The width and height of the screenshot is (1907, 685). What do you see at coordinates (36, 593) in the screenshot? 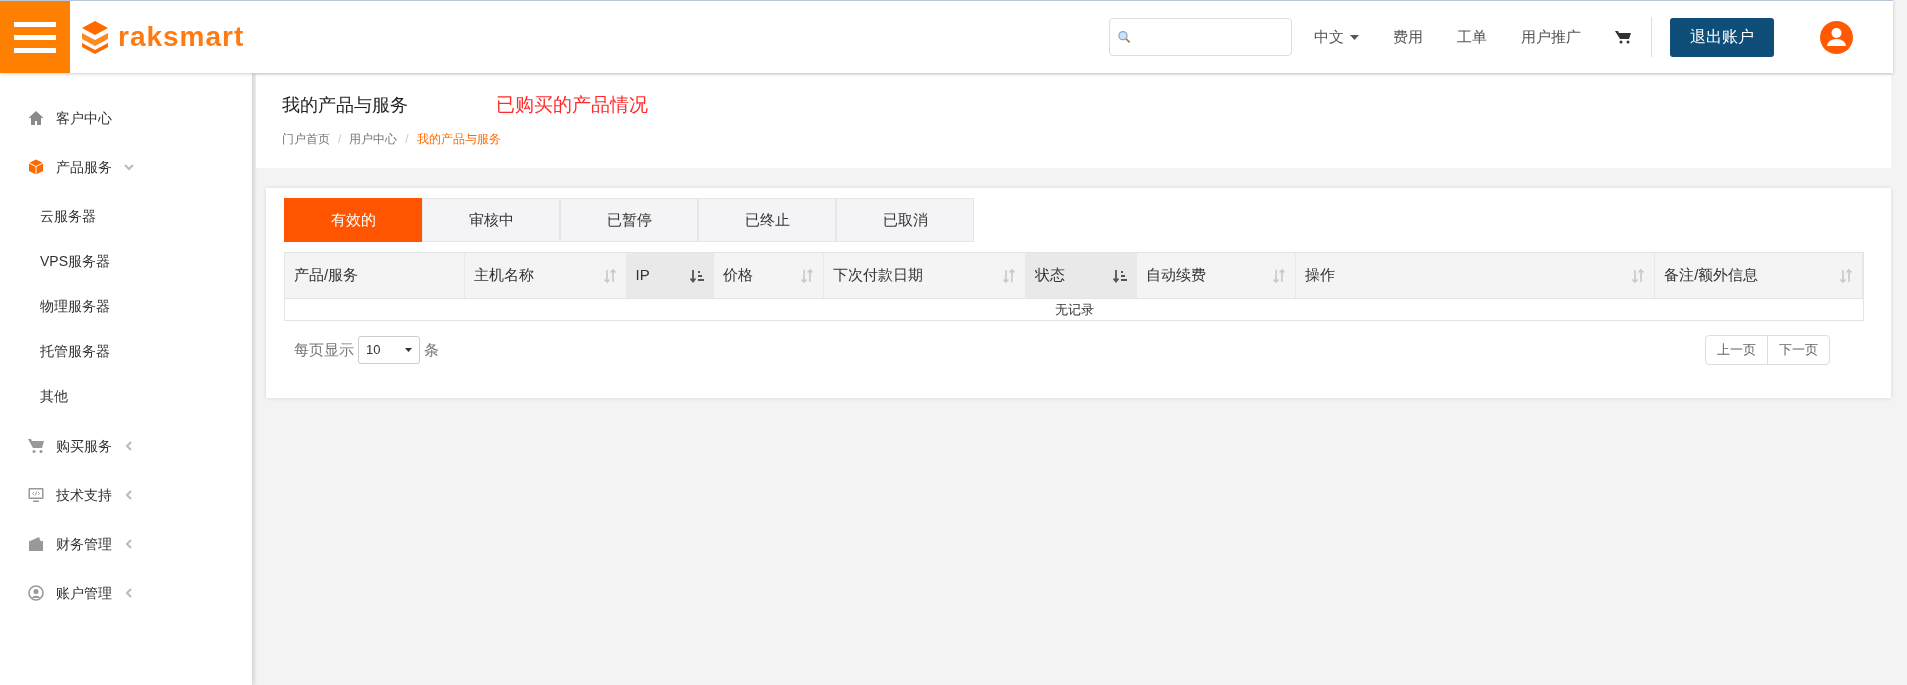
I see `user-circle-icon` at bounding box center [36, 593].